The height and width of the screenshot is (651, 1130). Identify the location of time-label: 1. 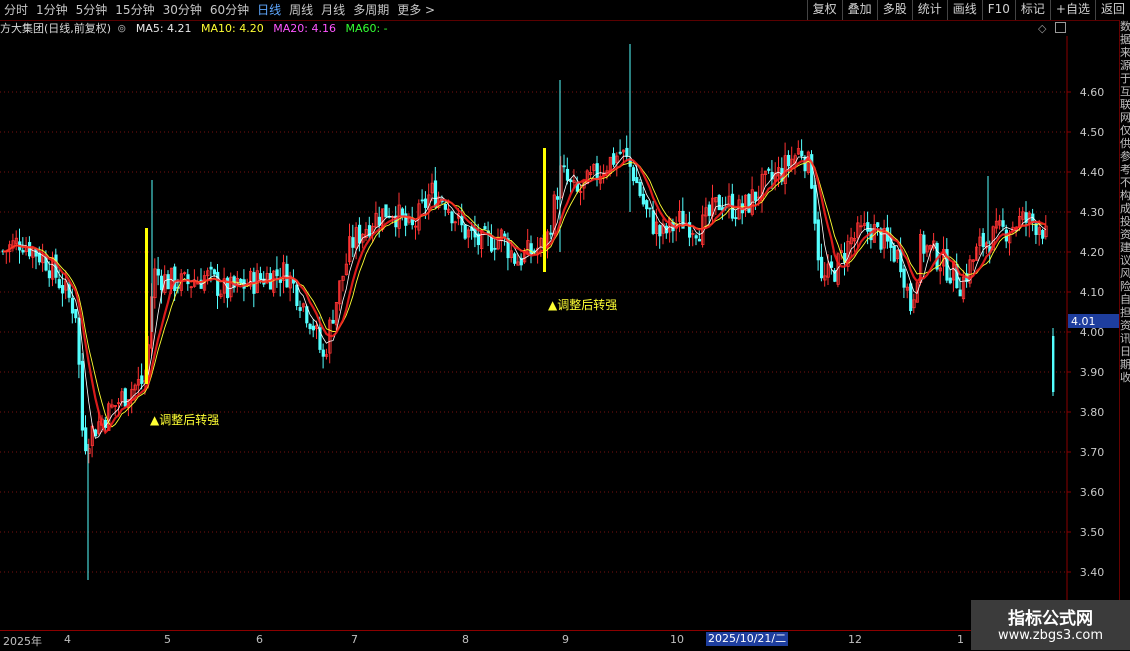
(960, 639).